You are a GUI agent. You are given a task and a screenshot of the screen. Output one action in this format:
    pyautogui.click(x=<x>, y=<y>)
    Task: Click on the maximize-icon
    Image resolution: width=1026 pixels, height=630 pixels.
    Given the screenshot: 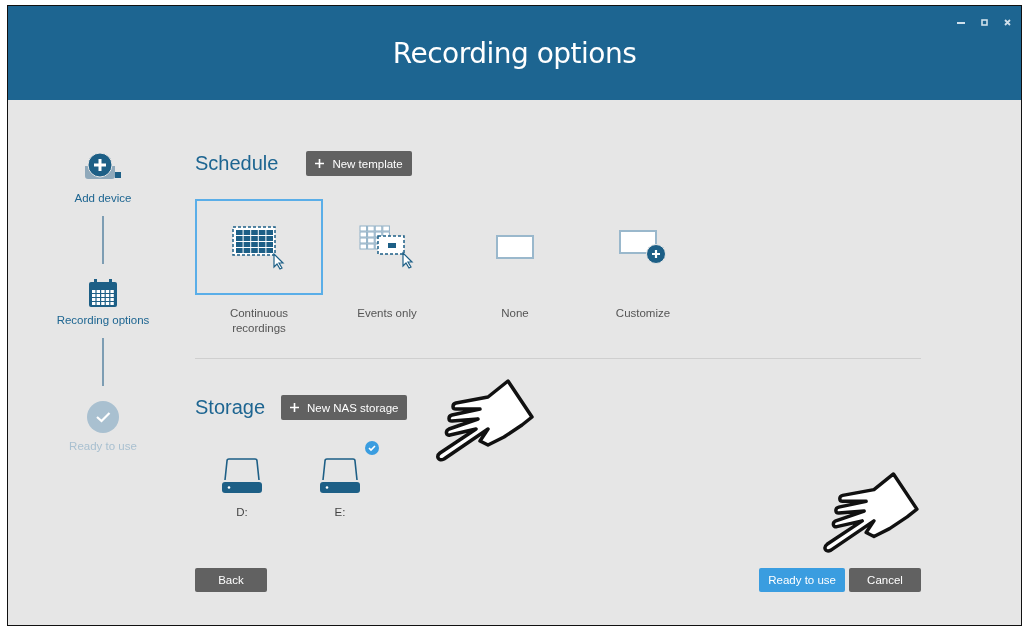 What is the action you would take?
    pyautogui.click(x=984, y=22)
    